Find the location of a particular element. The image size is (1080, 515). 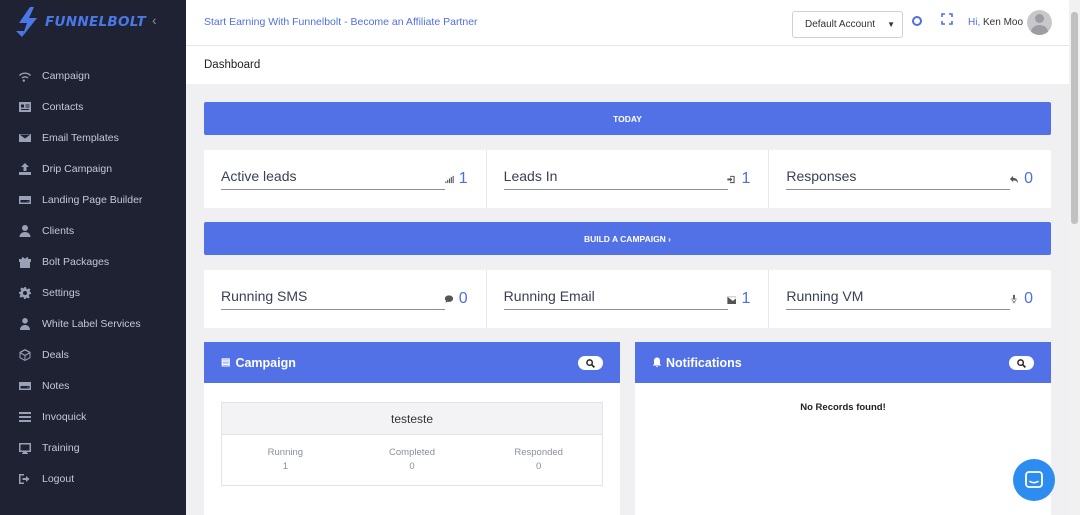

upload-icon is located at coordinates (24, 168).